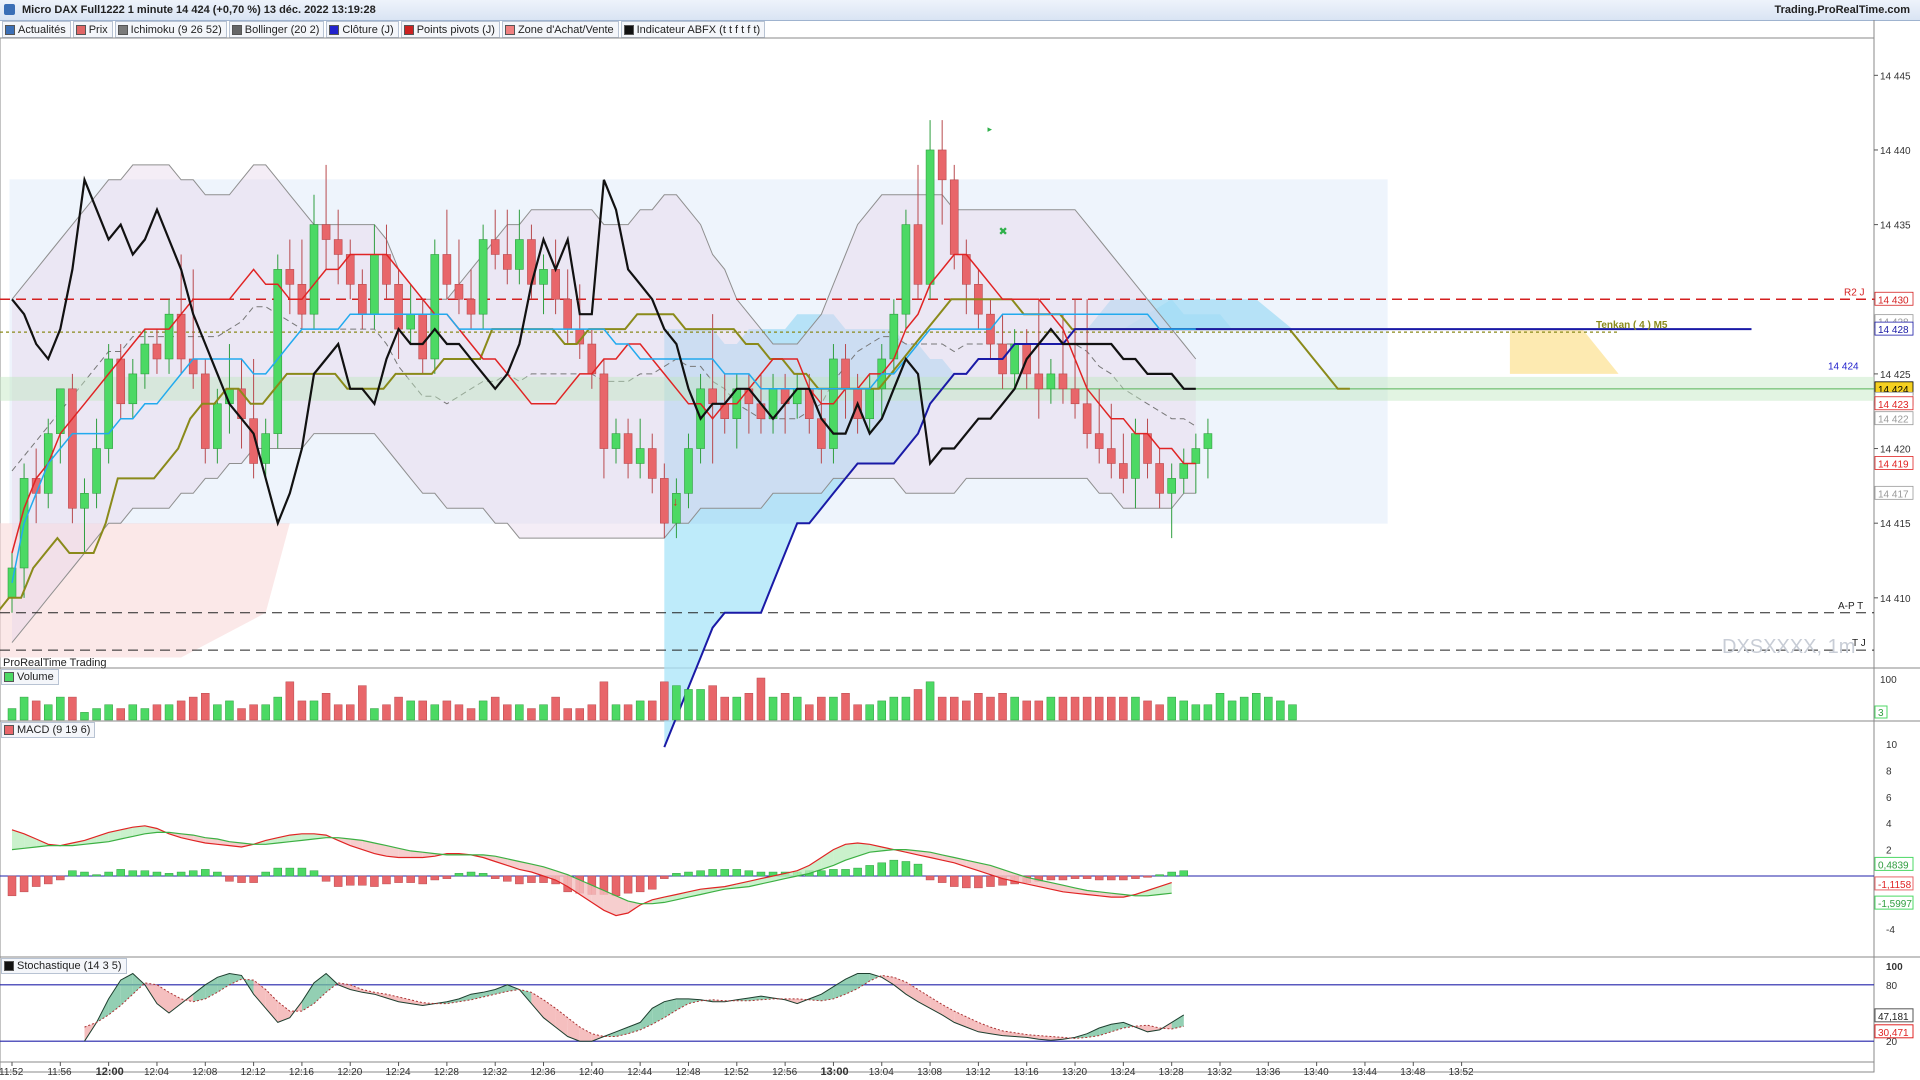 The width and height of the screenshot is (1920, 1080). Describe the element at coordinates (1889, 824) in the screenshot. I see `macd-axis-label: 4` at that location.